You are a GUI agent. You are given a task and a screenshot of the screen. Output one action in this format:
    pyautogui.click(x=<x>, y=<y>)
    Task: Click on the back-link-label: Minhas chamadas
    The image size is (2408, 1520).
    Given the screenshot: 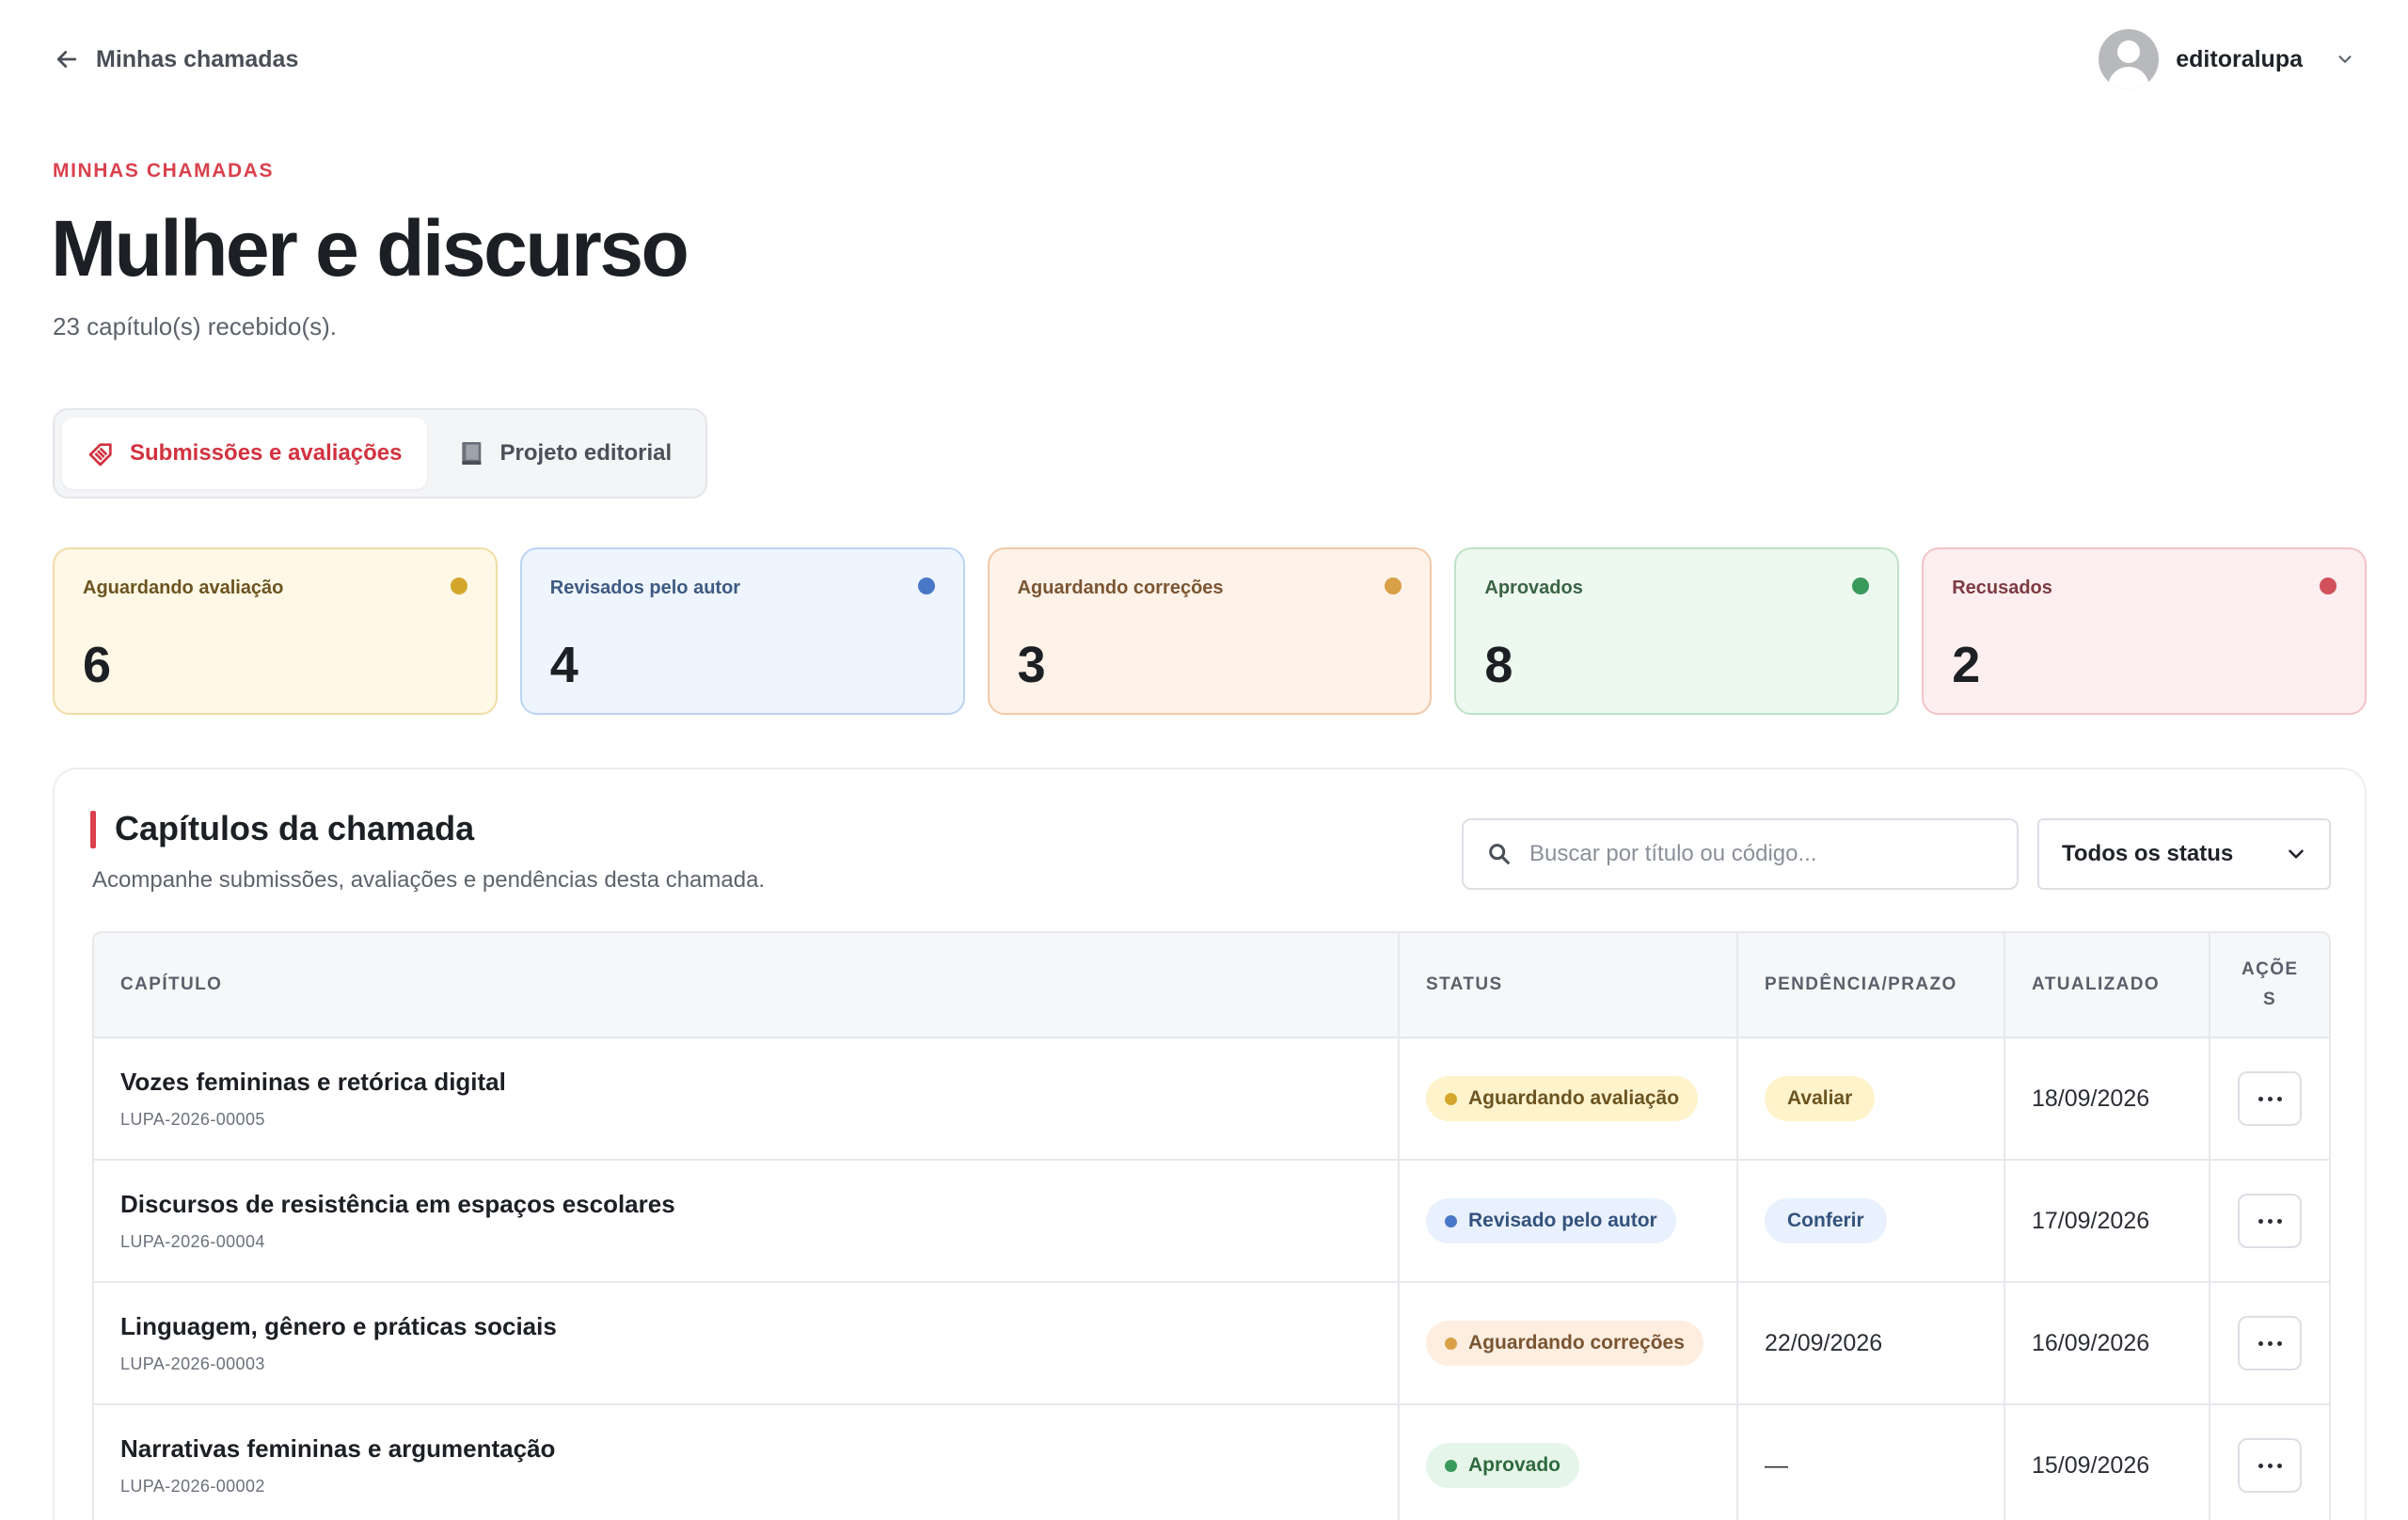 What is the action you would take?
    pyautogui.click(x=198, y=58)
    